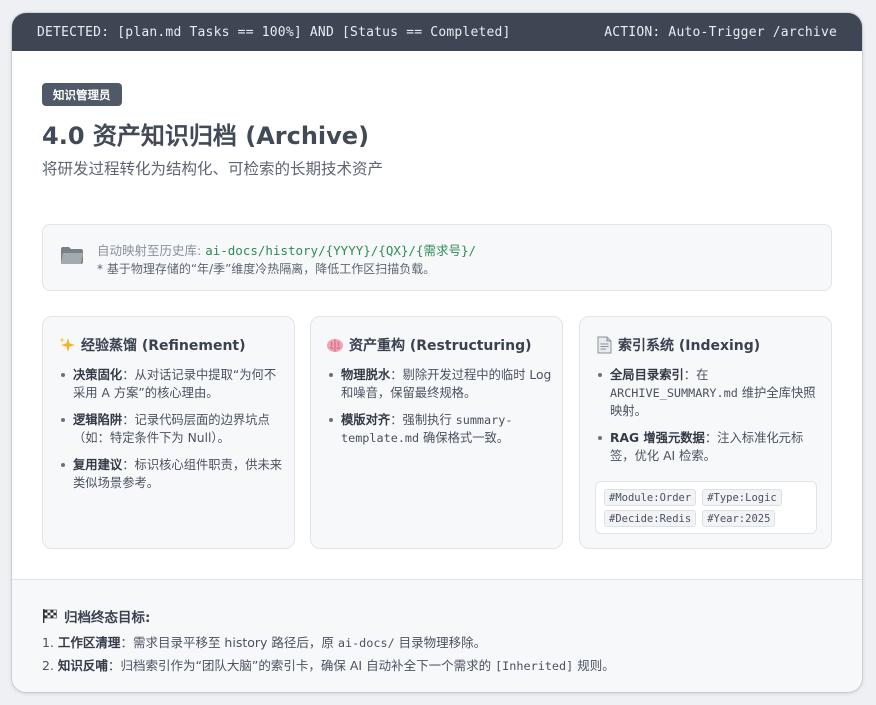 This screenshot has width=876, height=705. Describe the element at coordinates (72, 255) in the screenshot. I see `folder-icon` at that location.